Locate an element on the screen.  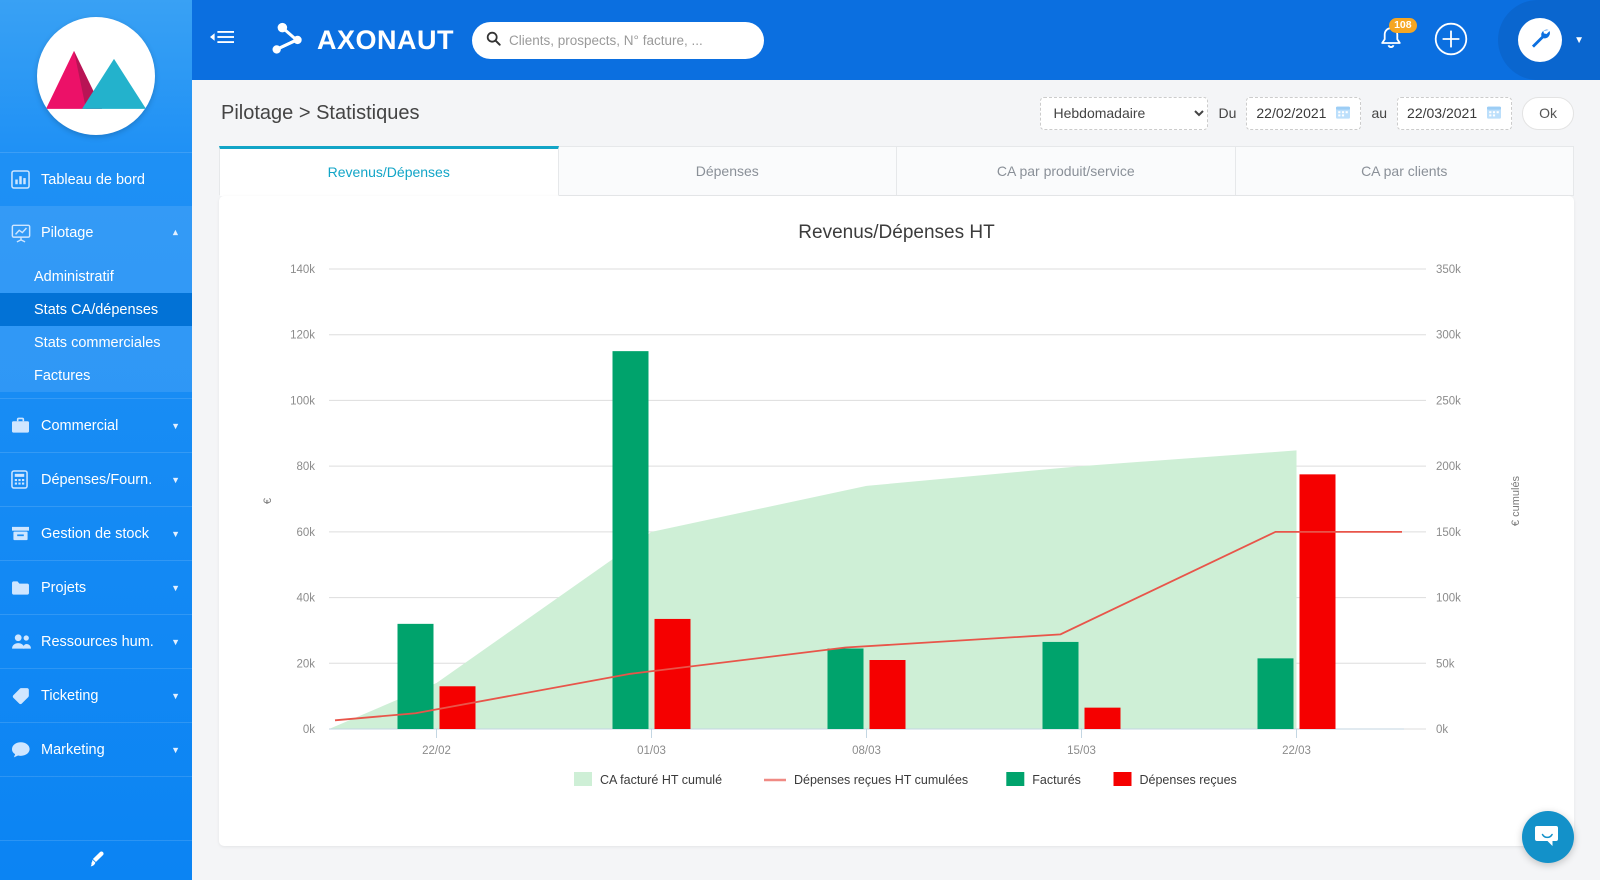
svg-text: 0k is located at coordinates (1442, 730).